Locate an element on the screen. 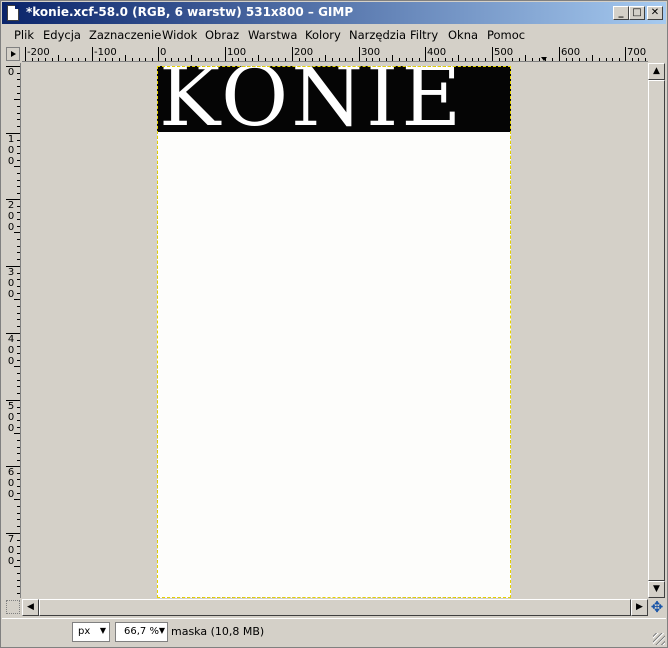 The height and width of the screenshot is (648, 668). scroll-down-button: ▼ is located at coordinates (656, 589).